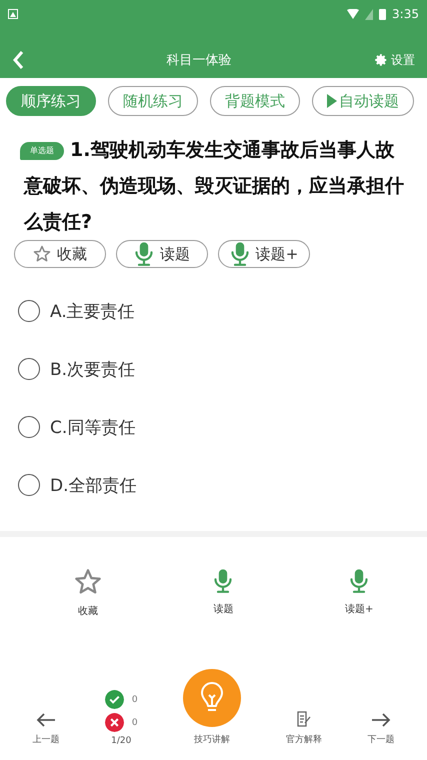  Describe the element at coordinates (332, 101) in the screenshot. I see `play-icon` at that location.